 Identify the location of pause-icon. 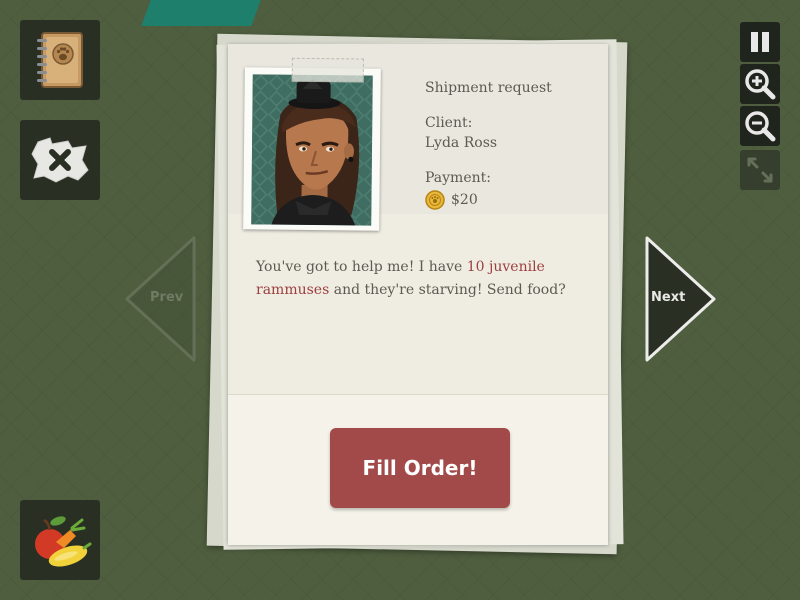
(760, 42).